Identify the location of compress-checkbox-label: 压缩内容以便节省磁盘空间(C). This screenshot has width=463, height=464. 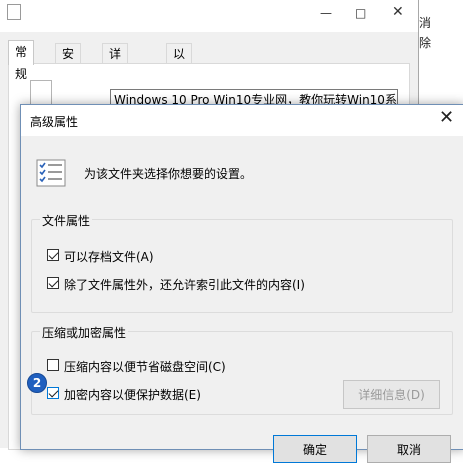
(145, 367).